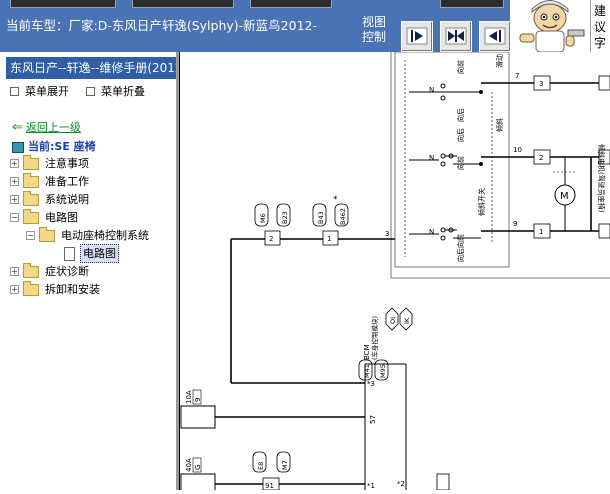  I want to click on bcm-badge-ik: IK, so click(407, 320).